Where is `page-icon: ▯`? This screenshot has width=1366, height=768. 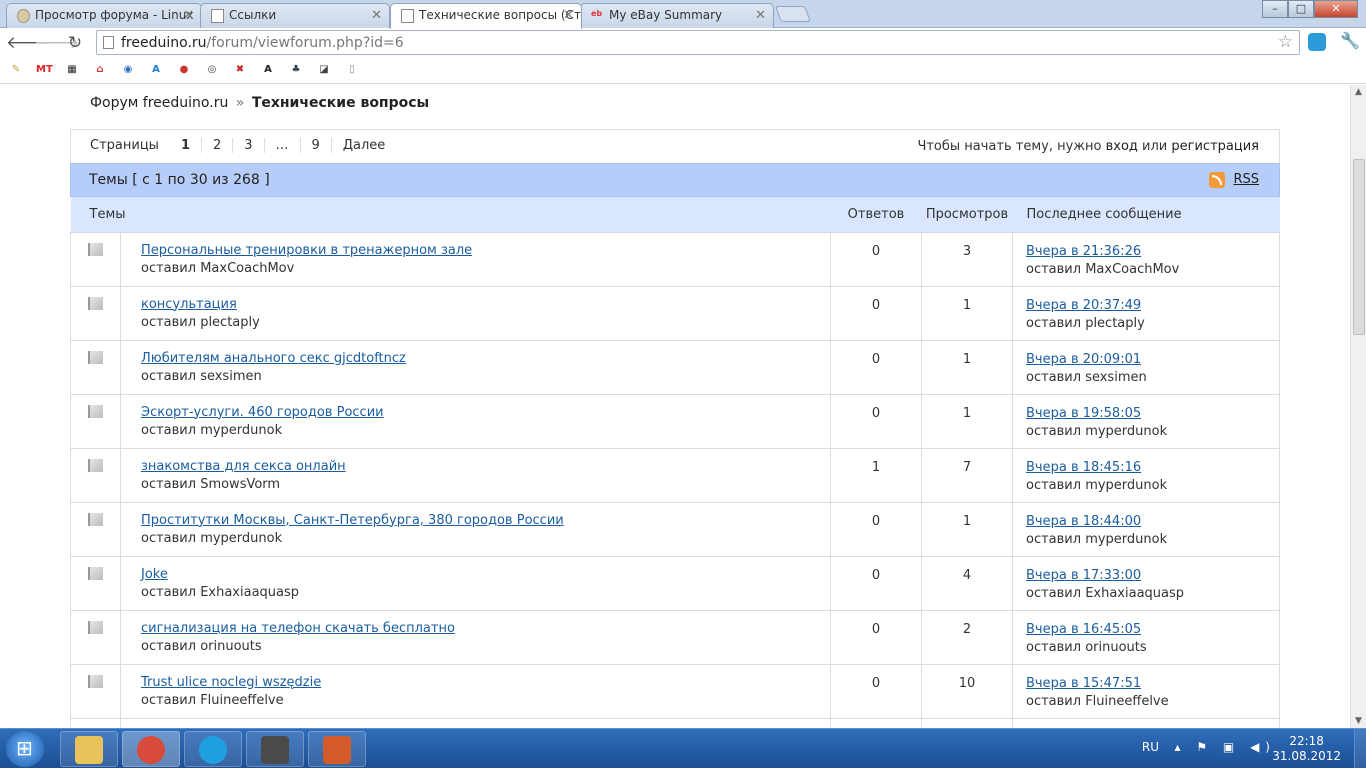 page-icon: ▯ is located at coordinates (352, 70).